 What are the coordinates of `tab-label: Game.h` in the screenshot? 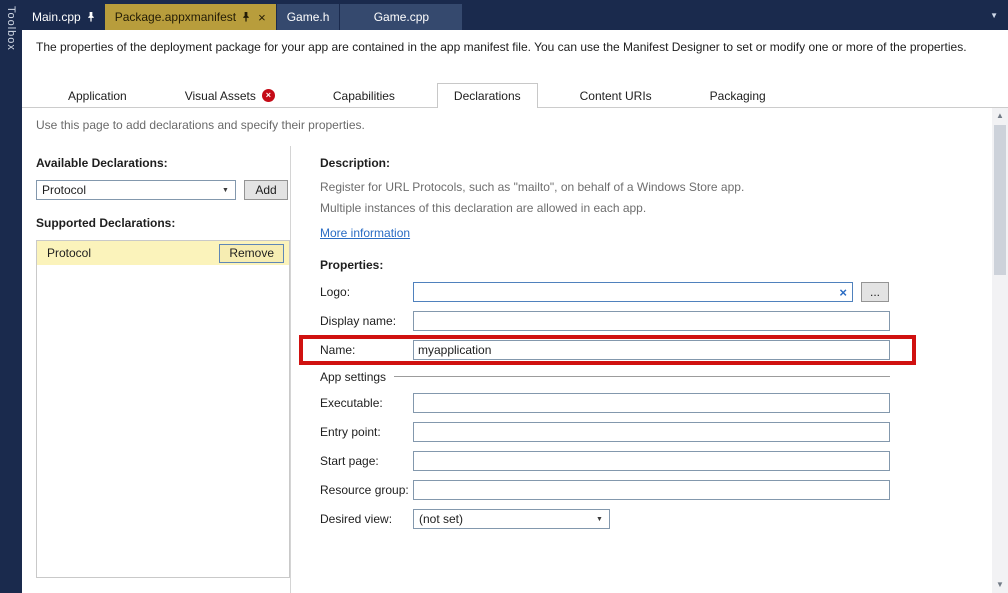 It's located at (308, 17).